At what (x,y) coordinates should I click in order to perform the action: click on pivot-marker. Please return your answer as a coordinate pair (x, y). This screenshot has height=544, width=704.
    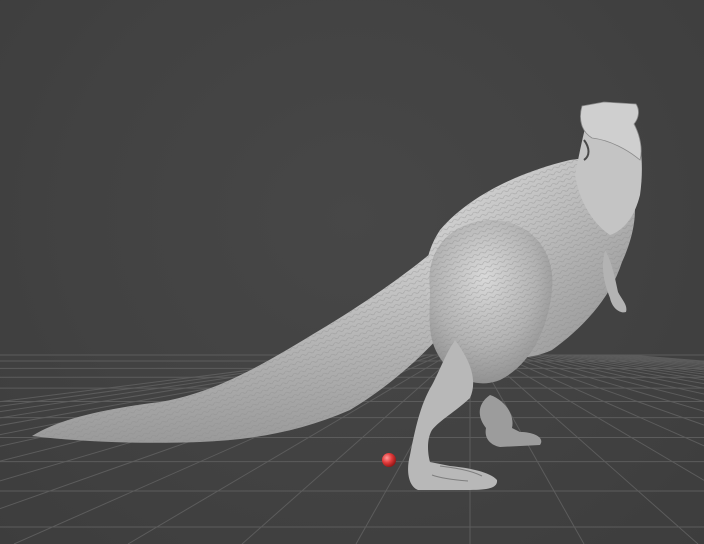
    Looking at the image, I should click on (389, 460).